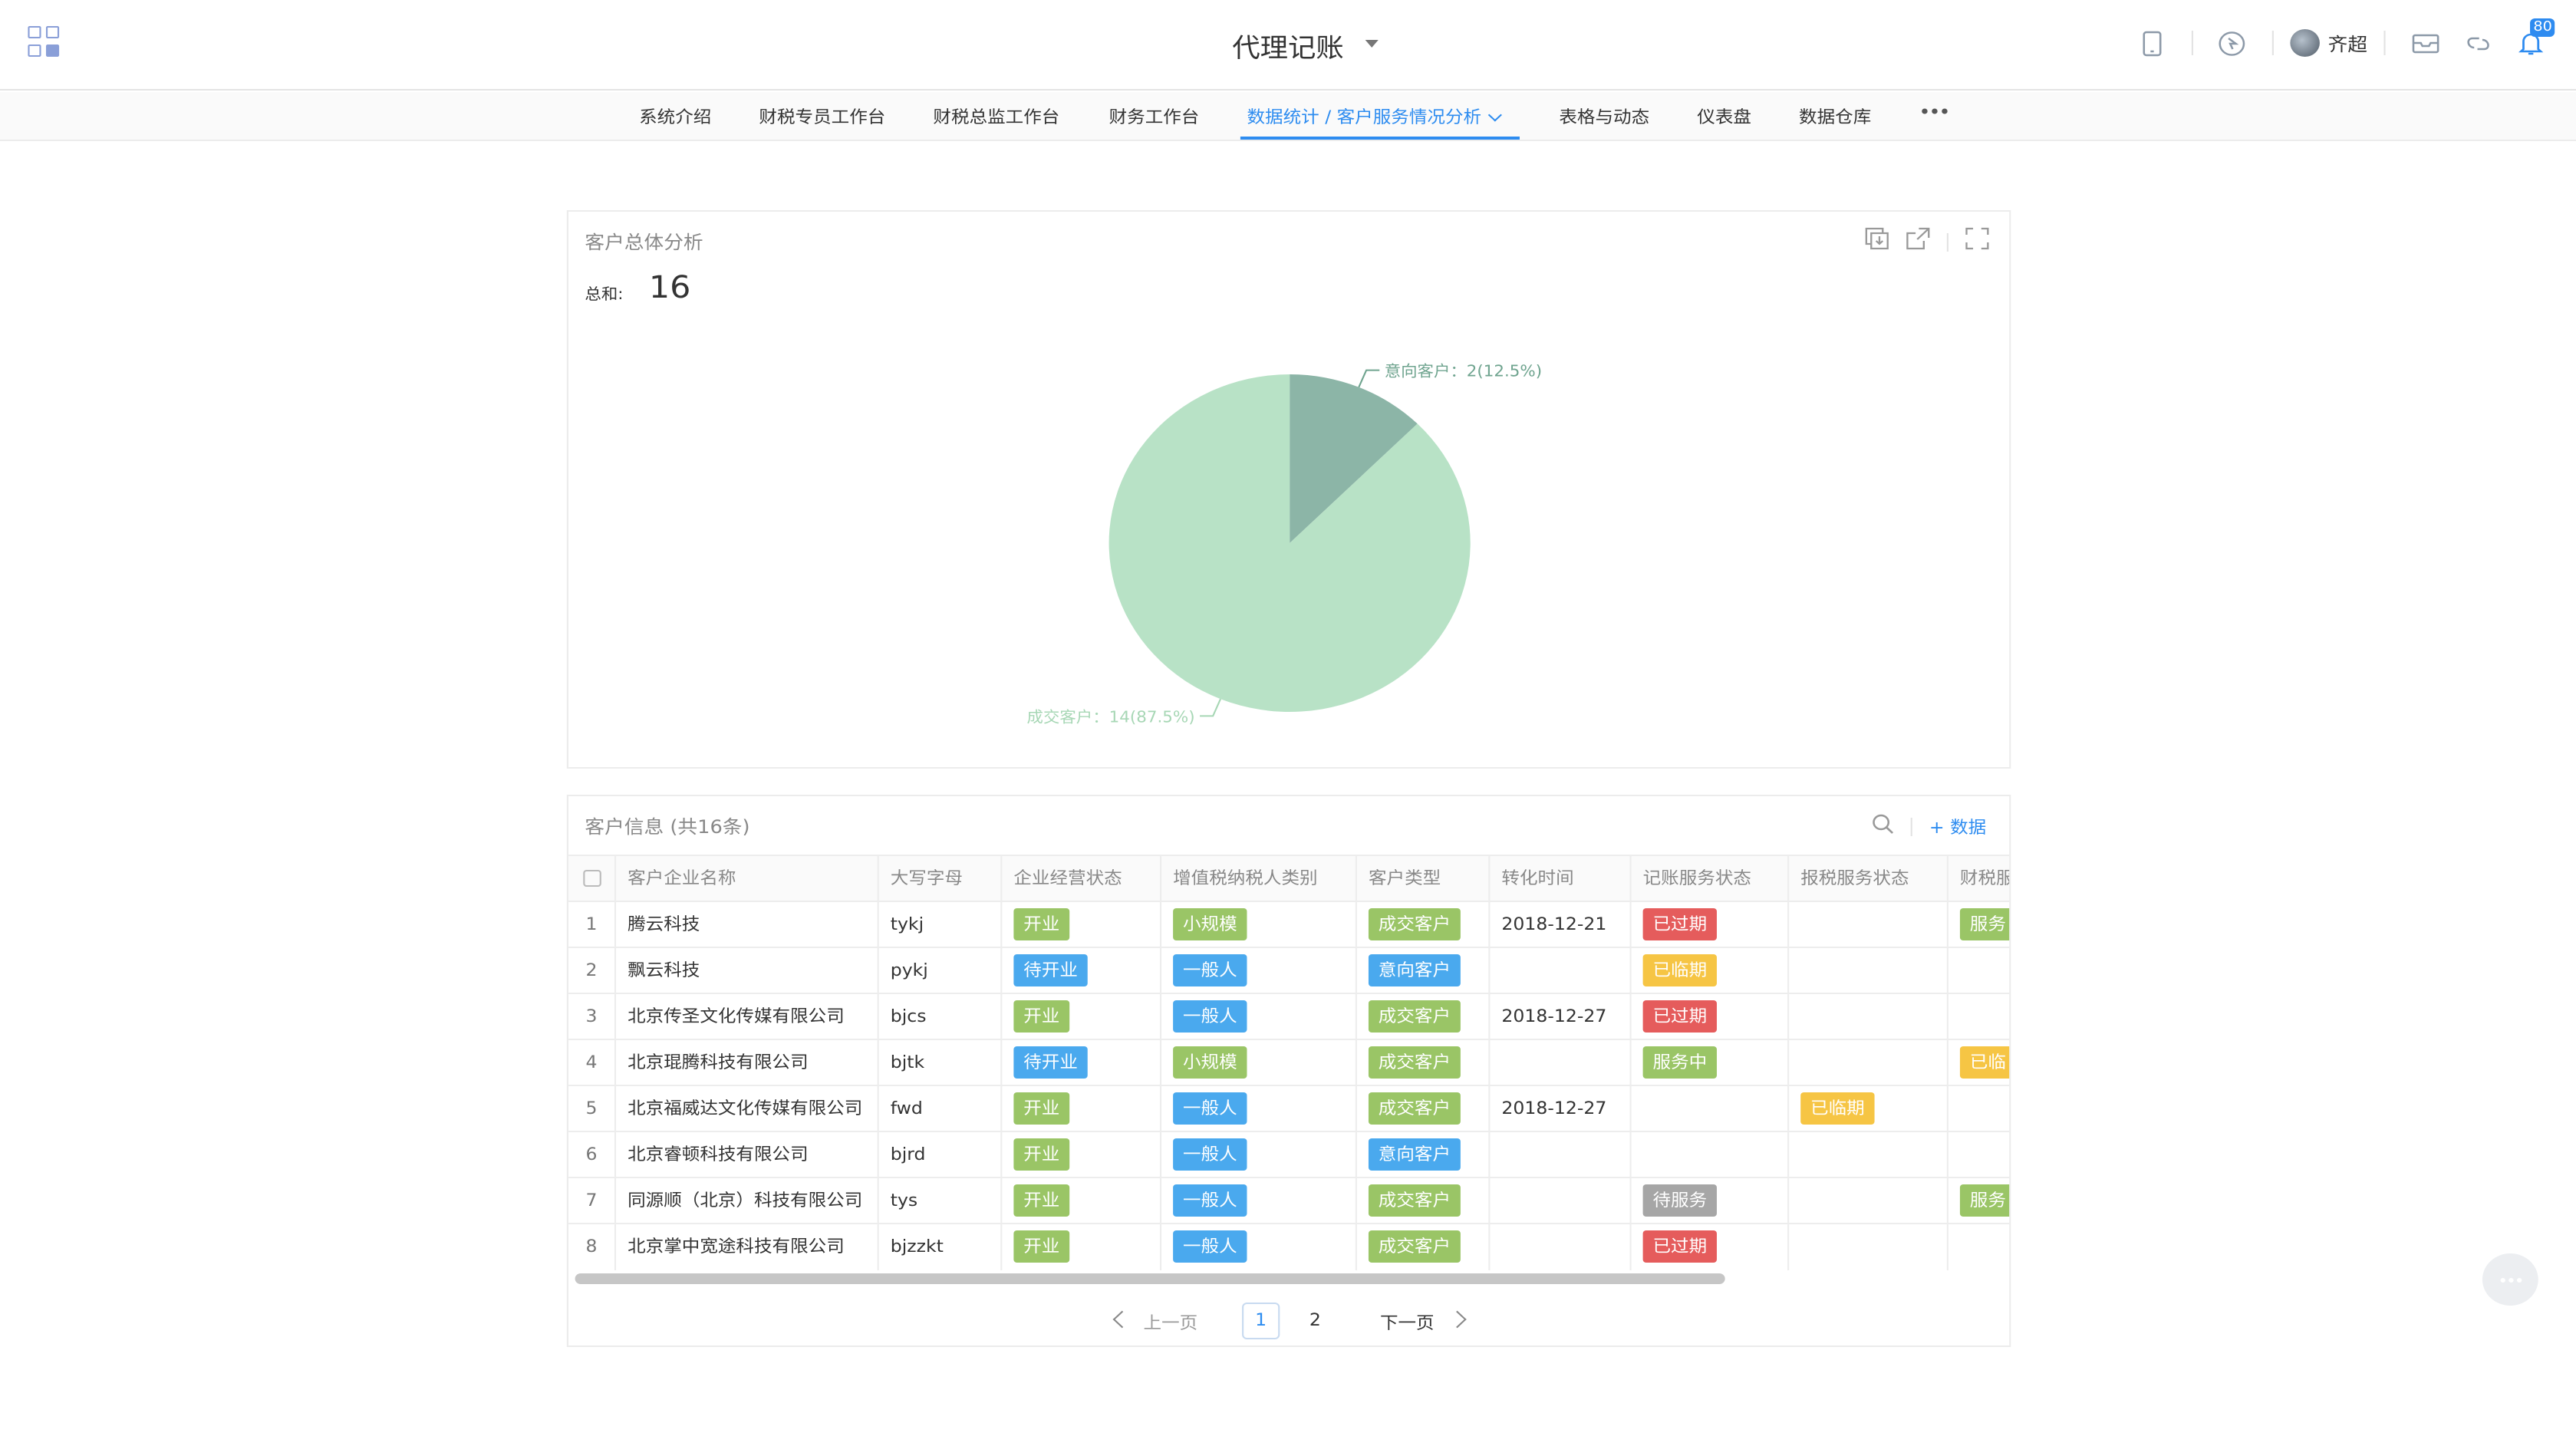 This screenshot has height=1436, width=2576. Describe the element at coordinates (1289, 1062) in the screenshot. I see `table-row: 4 北京琨腾科技有限公司 bjtk 待开业 小规模 成交客户 服务中 已临` at that location.